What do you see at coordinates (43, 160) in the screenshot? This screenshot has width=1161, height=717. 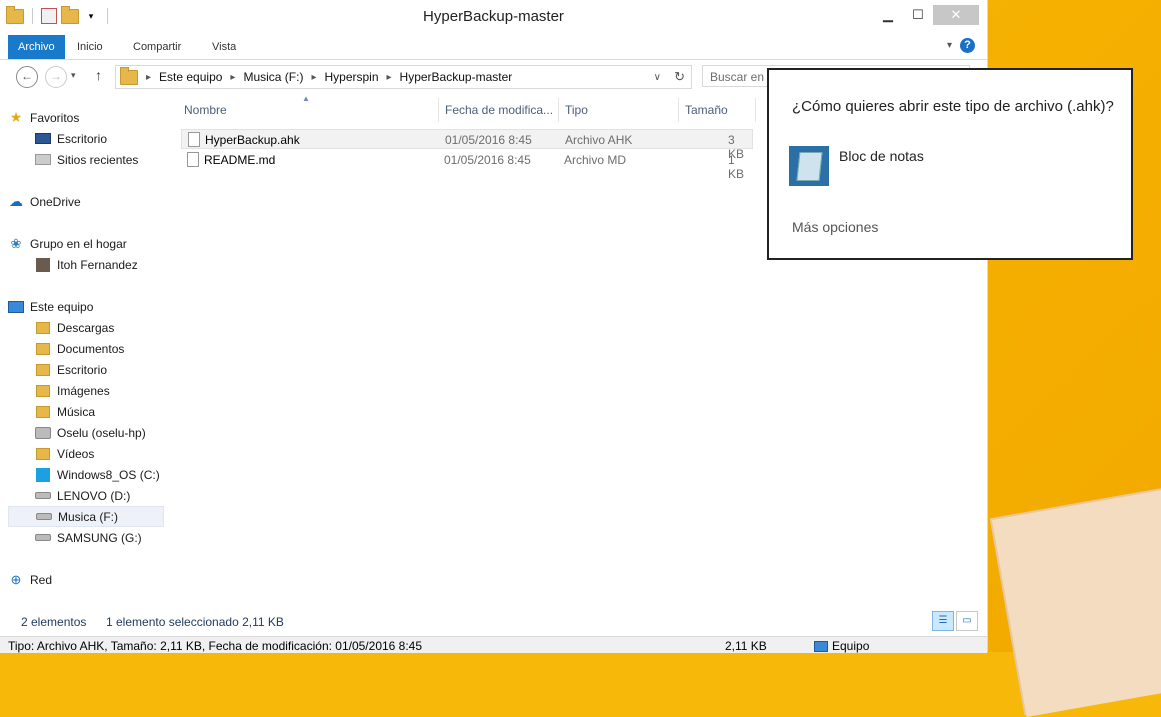 I see `recent-places-icon` at bounding box center [43, 160].